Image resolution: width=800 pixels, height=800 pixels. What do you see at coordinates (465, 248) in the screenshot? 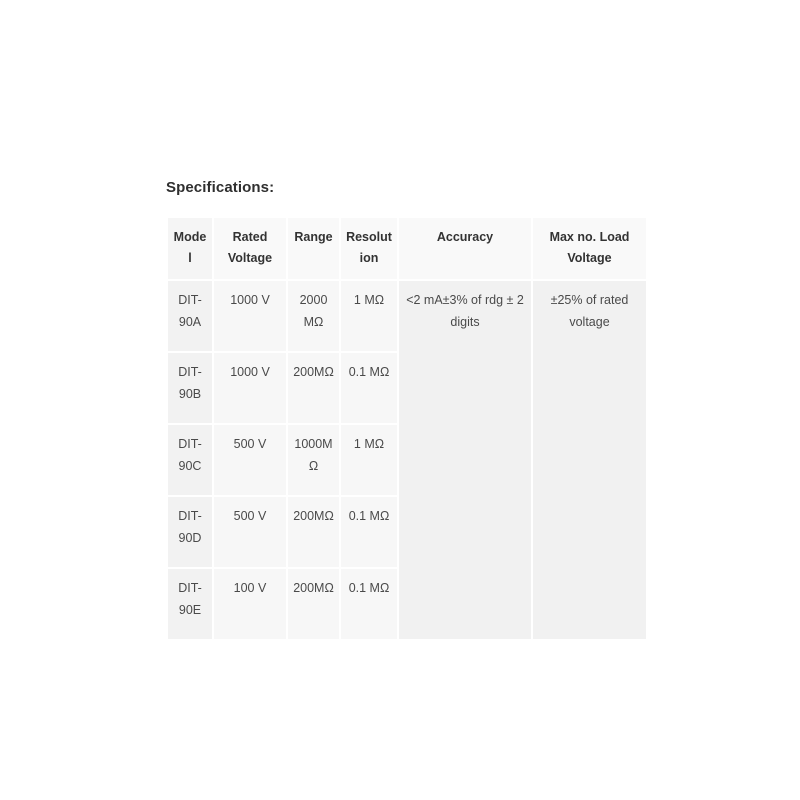
I see `column-header-accuracy: Accuracy` at bounding box center [465, 248].